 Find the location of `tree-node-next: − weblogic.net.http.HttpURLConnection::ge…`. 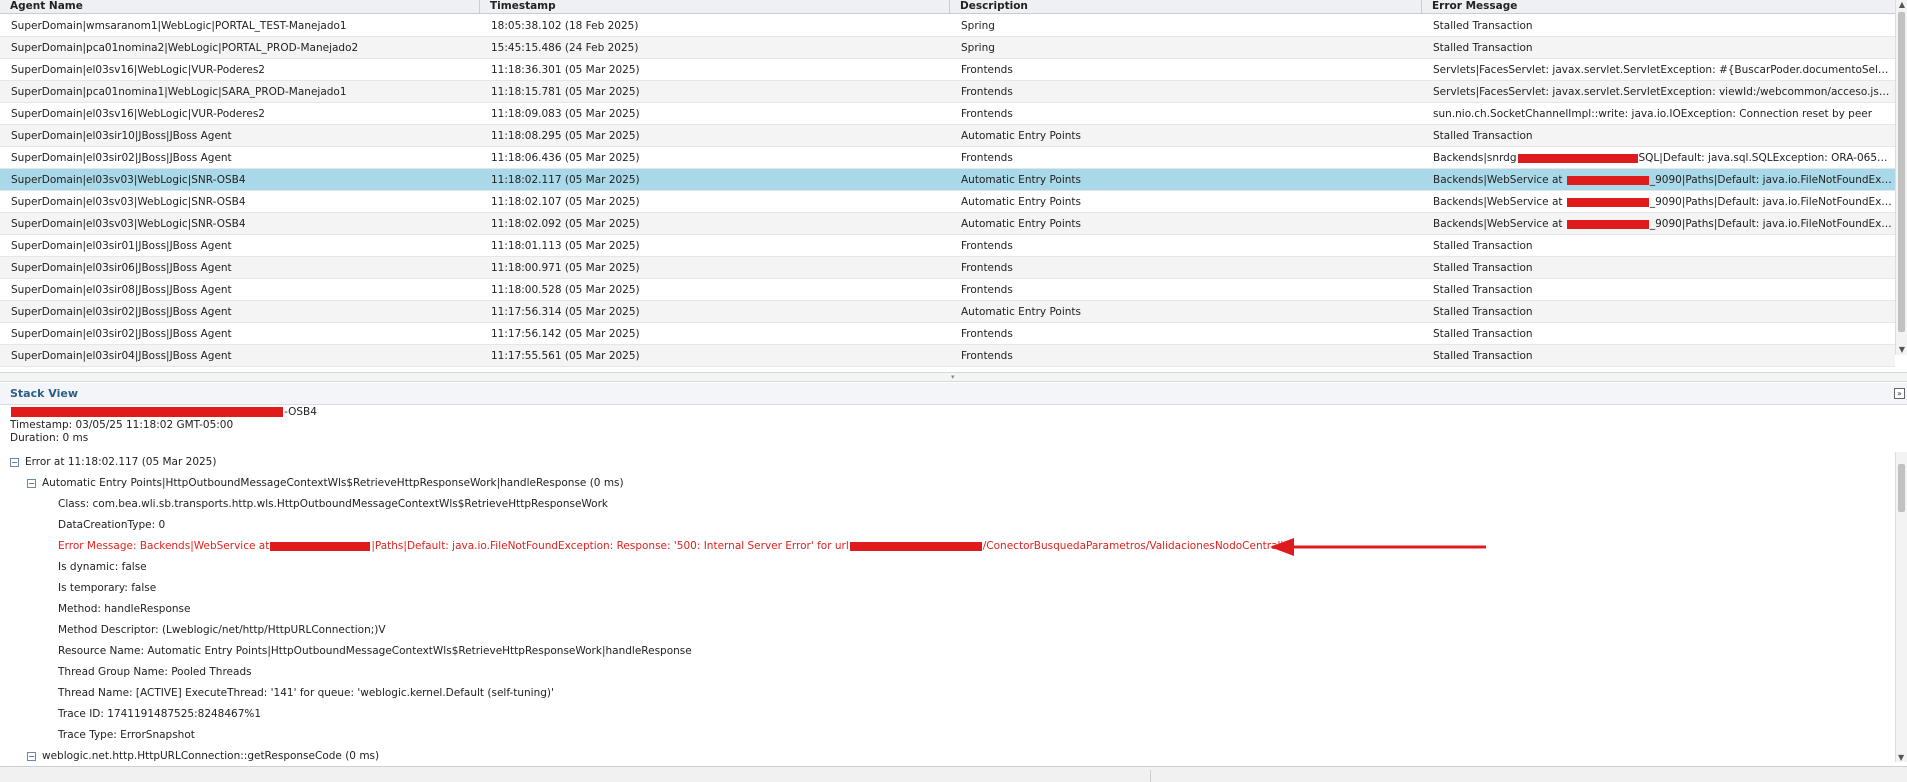

tree-node-next: − weblogic.net.http.HttpURLConnection::ge… is located at coordinates (203, 755).